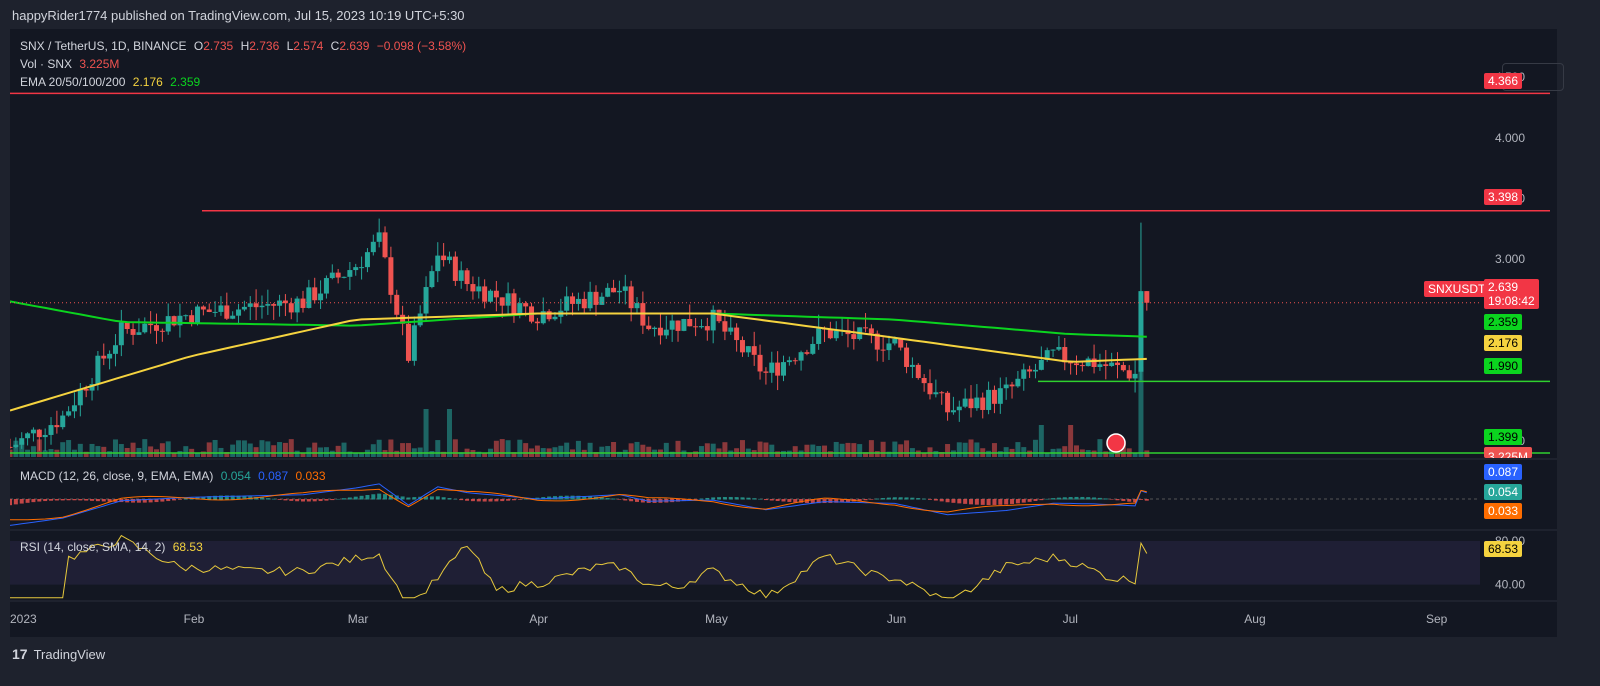 The width and height of the screenshot is (1600, 686). Describe the element at coordinates (1503, 549) in the screenshot. I see `rsi-value-label: 68.53` at that location.